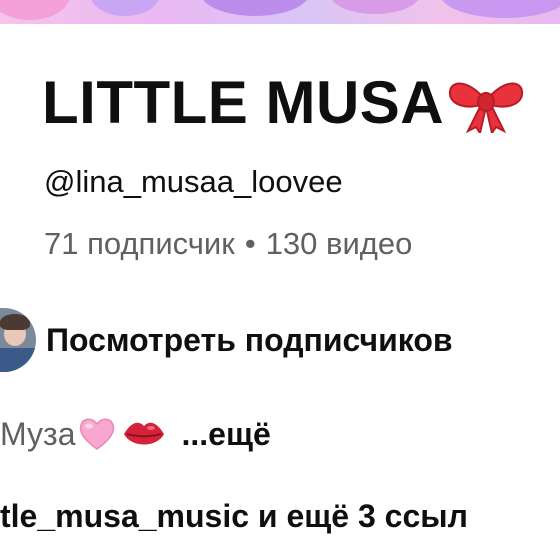 The width and height of the screenshot is (560, 560). What do you see at coordinates (339, 243) in the screenshot?
I see `video-count: 130 видео` at bounding box center [339, 243].